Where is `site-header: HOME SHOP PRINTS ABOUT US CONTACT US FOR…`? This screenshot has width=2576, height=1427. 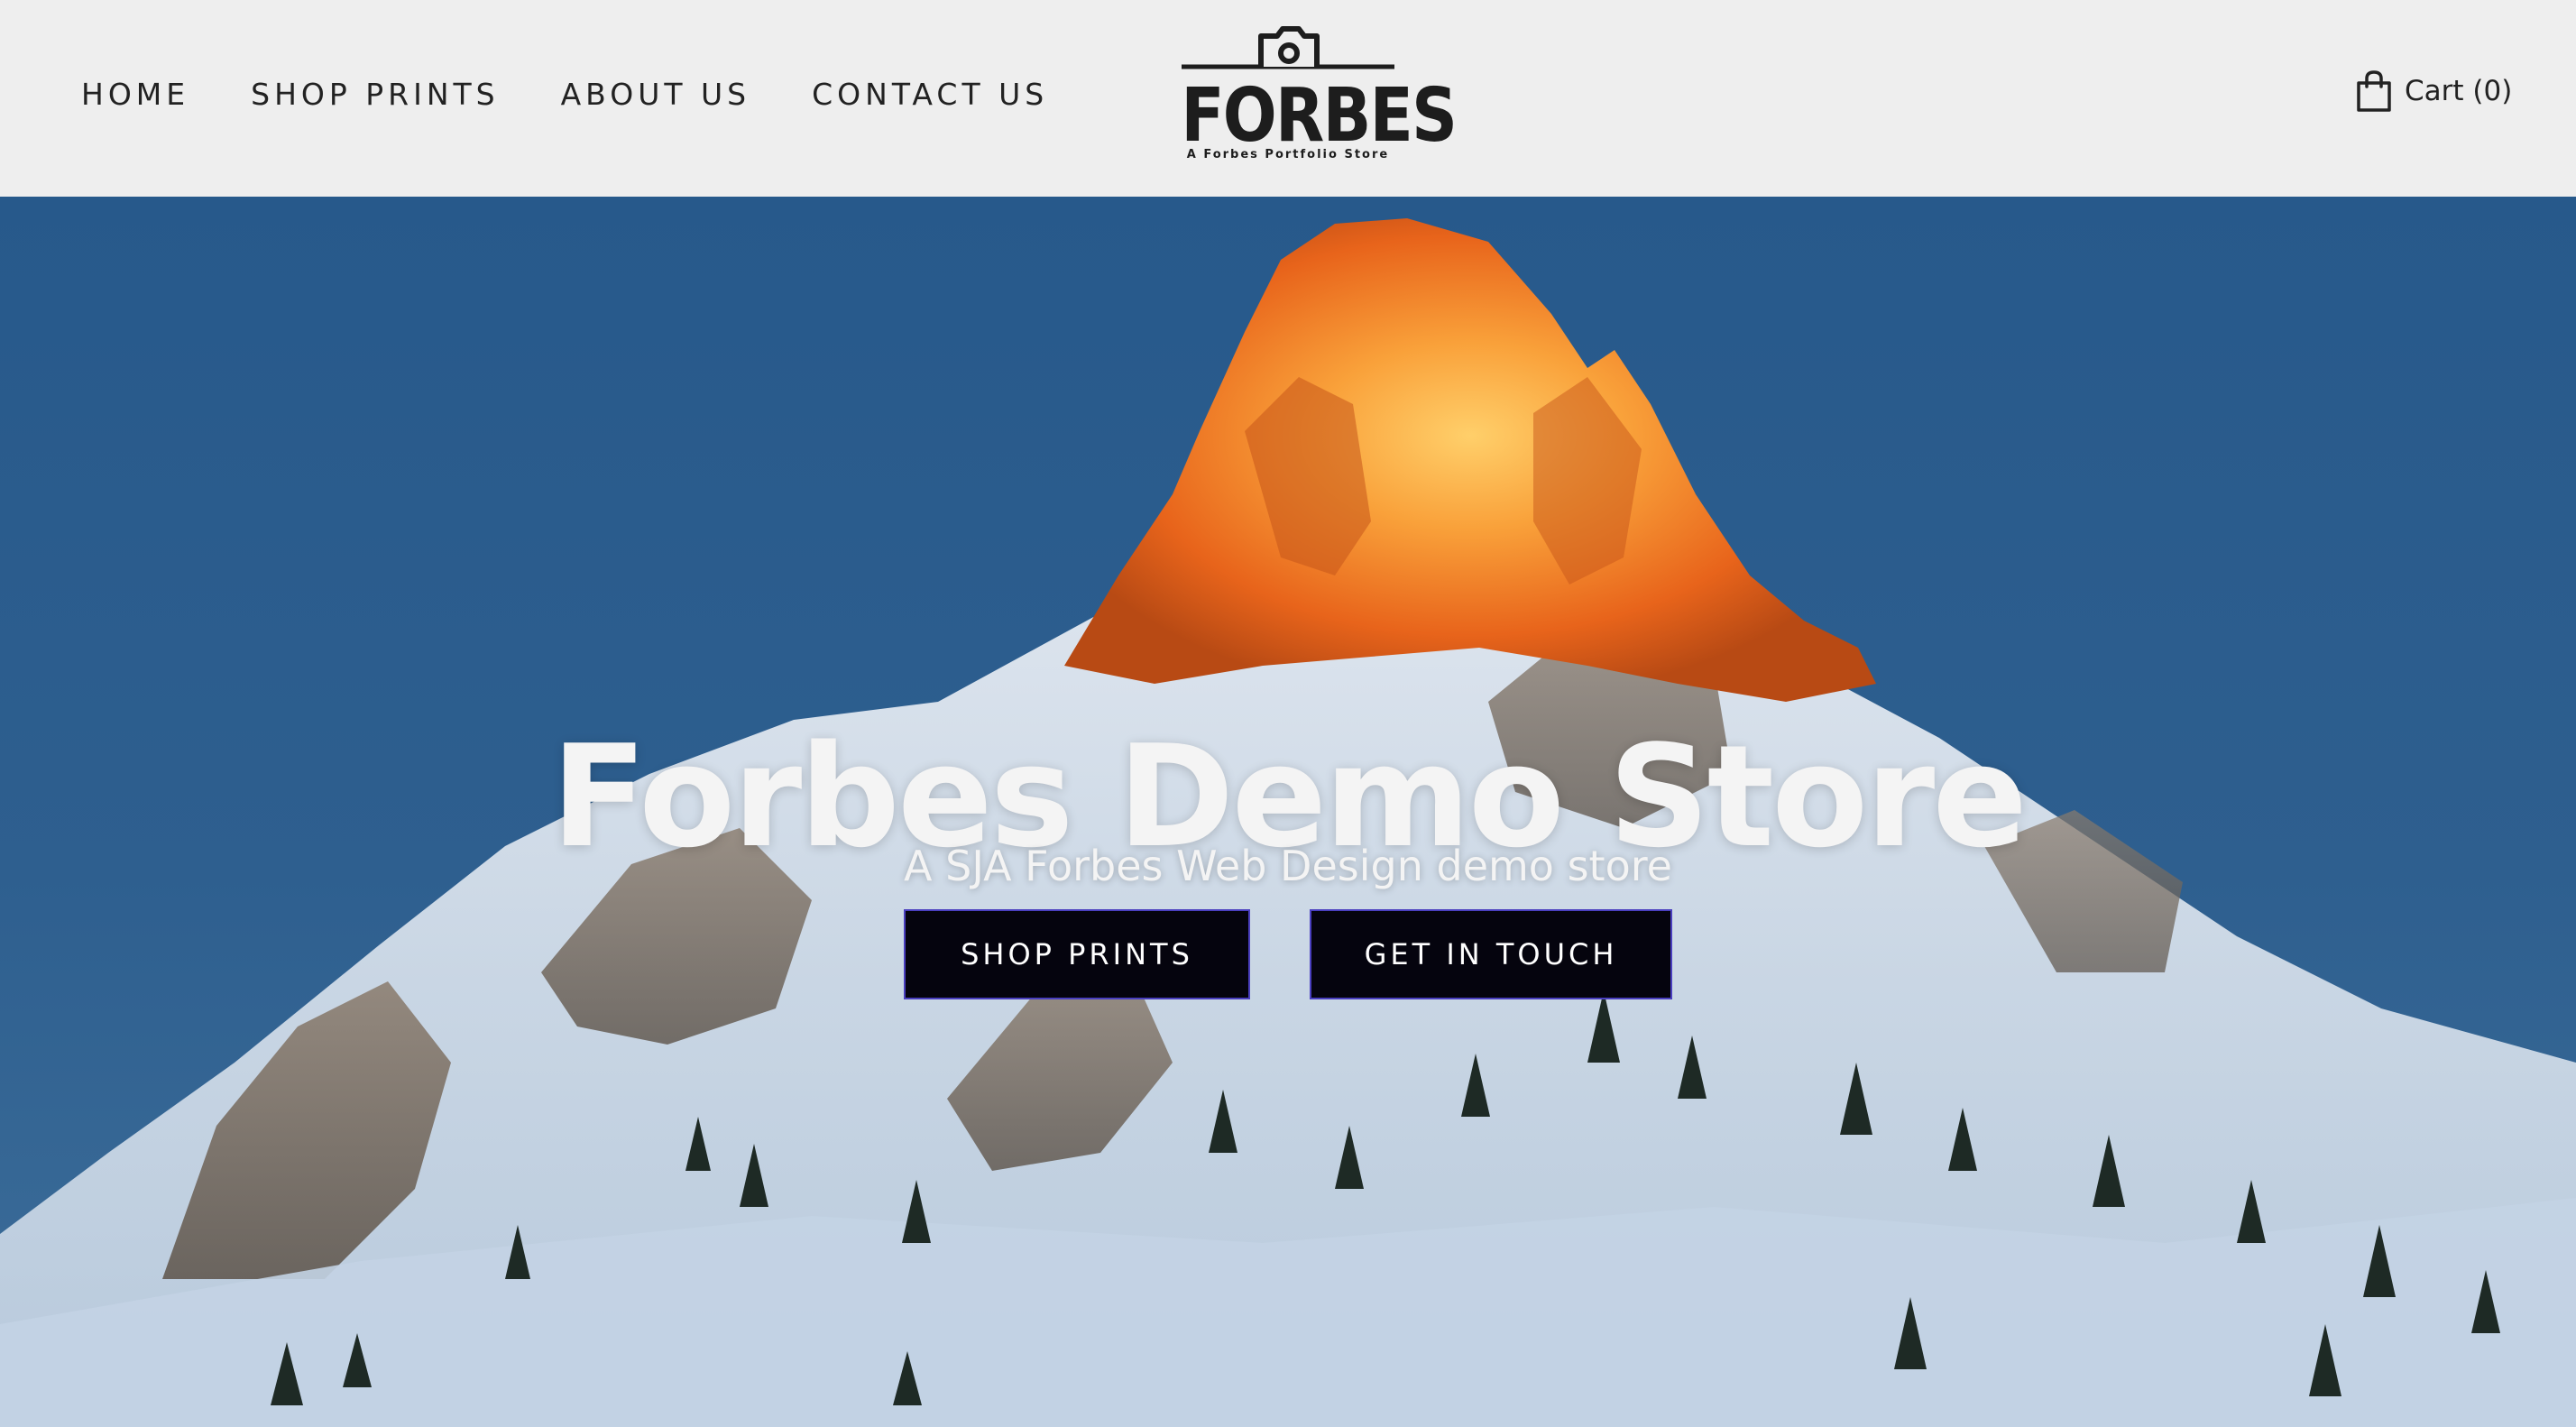
site-header: HOME SHOP PRINTS ABOUT US CONTACT US FOR… is located at coordinates (1288, 98).